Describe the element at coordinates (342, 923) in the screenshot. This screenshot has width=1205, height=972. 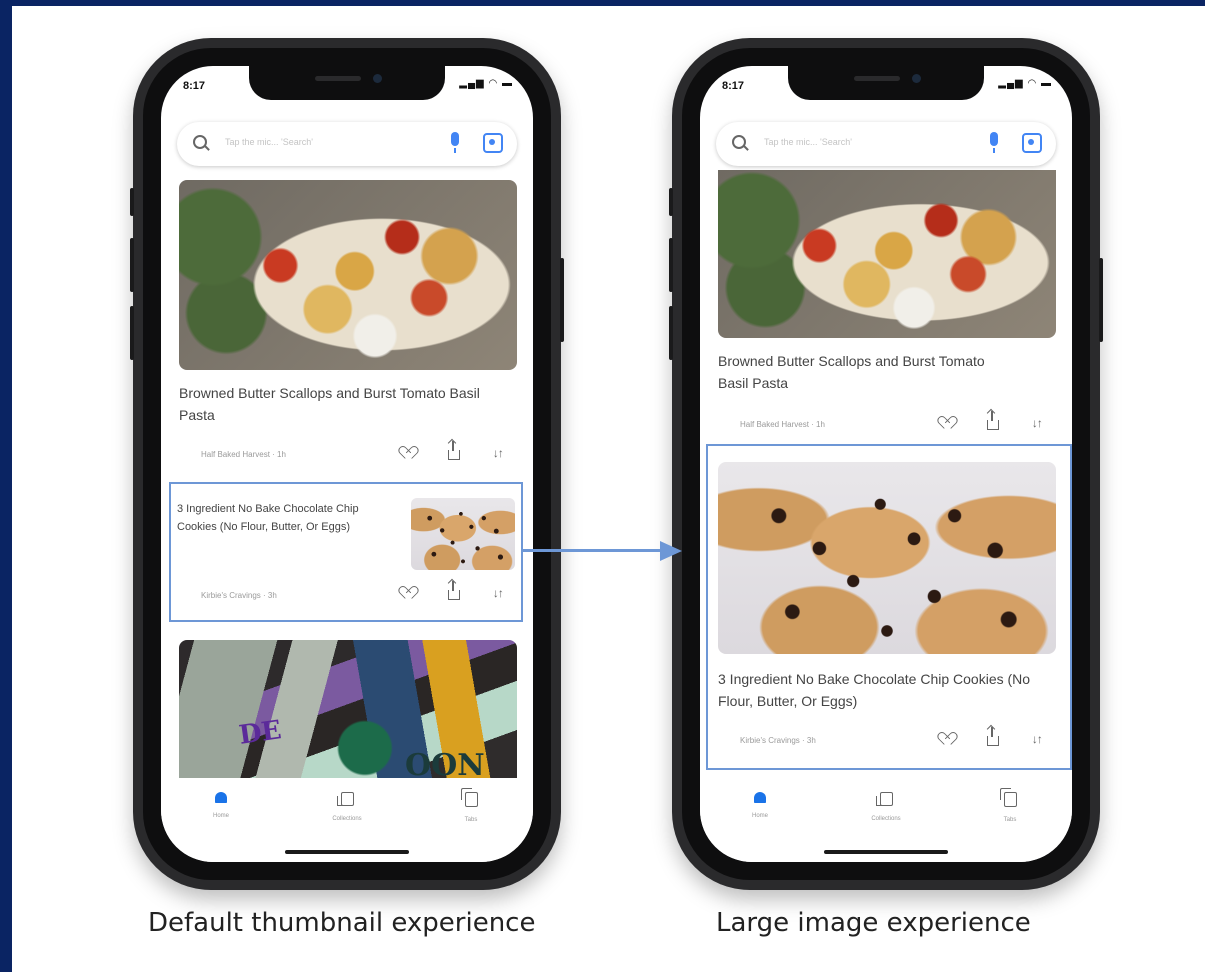
I see `caption-default-thumbnail: Default thumbnail experience` at that location.